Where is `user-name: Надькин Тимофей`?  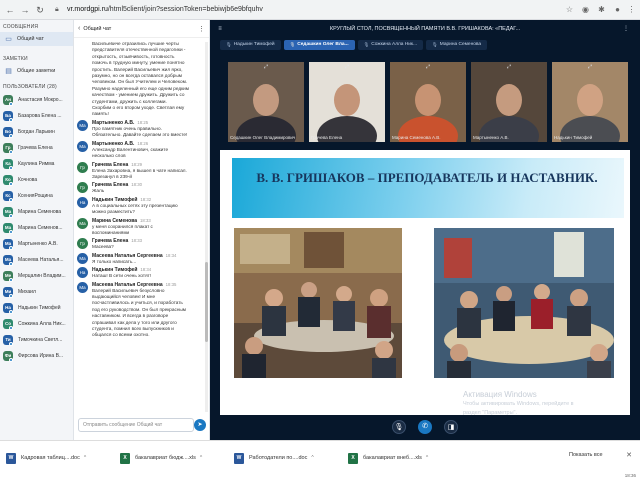 user-name: Надькин Тимофей is located at coordinates (39, 308).